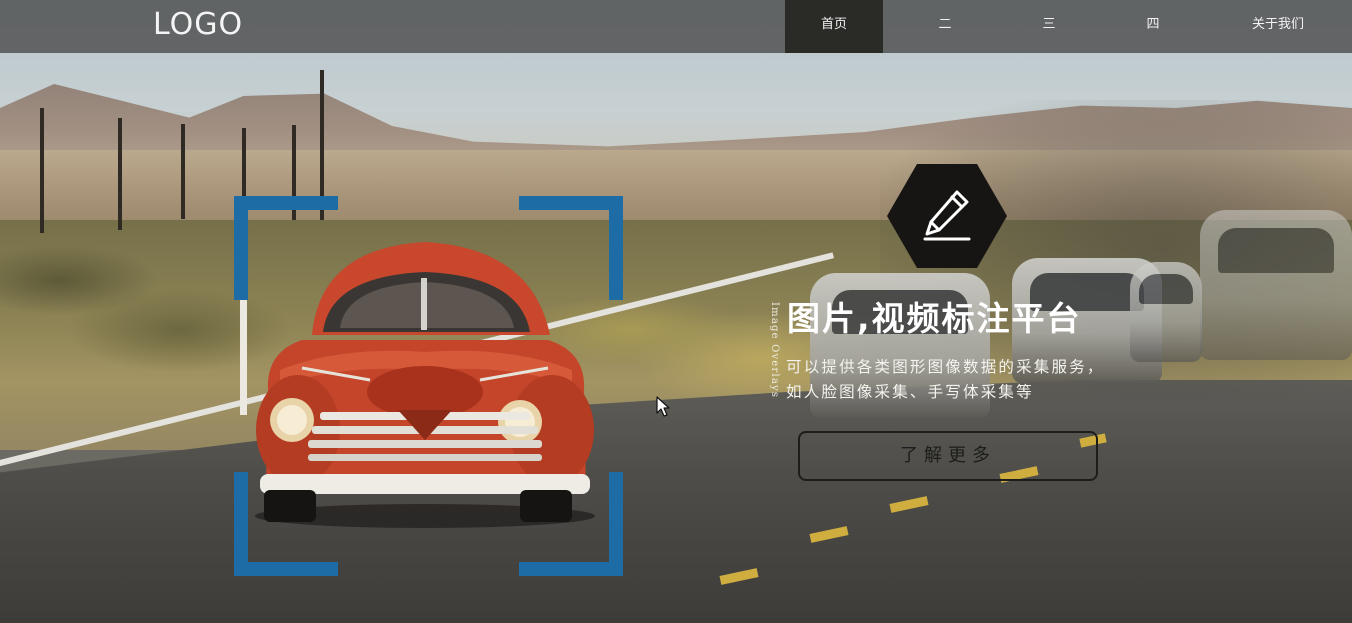  Describe the element at coordinates (1153, 26) in the screenshot. I see `nav-item-four: 四` at that location.